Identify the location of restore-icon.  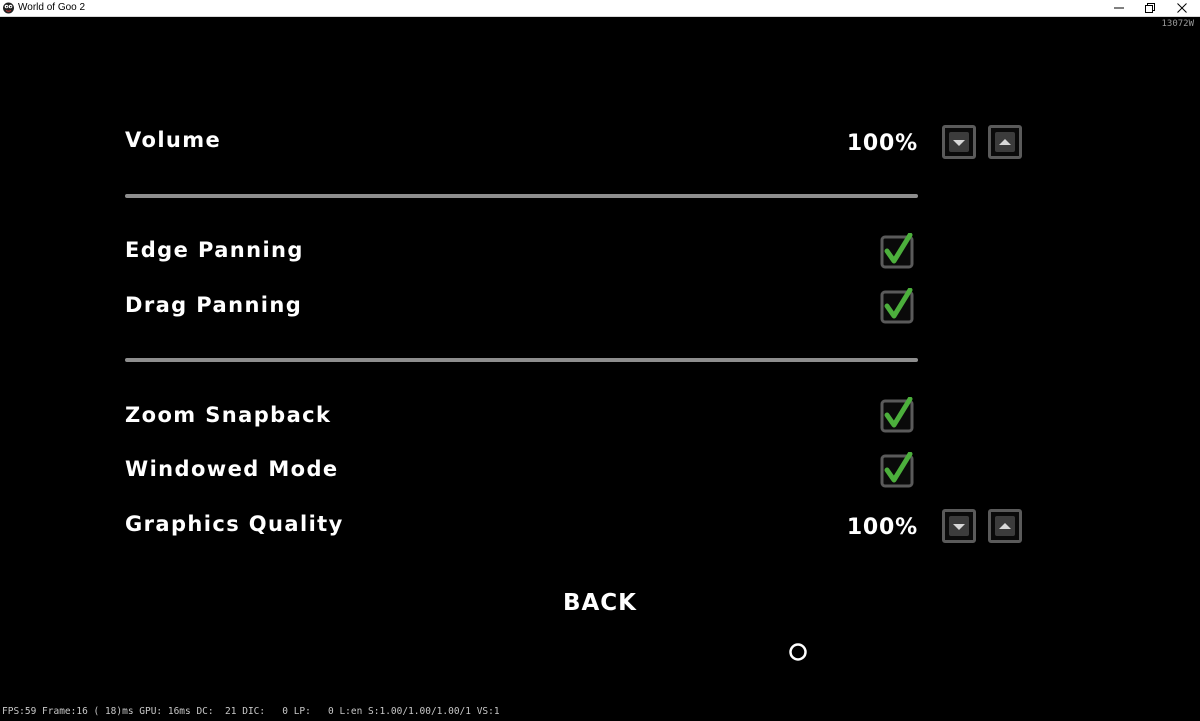
(1150, 8).